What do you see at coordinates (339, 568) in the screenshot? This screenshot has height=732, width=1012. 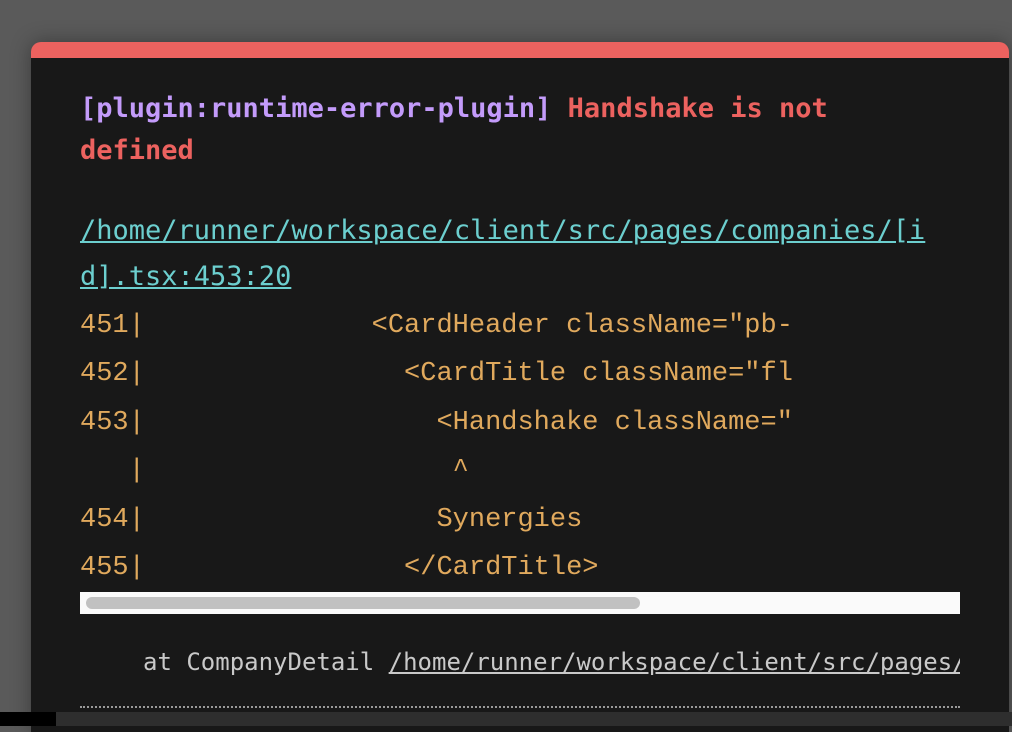 I see `code-line: 455| </CardTitle>` at bounding box center [339, 568].